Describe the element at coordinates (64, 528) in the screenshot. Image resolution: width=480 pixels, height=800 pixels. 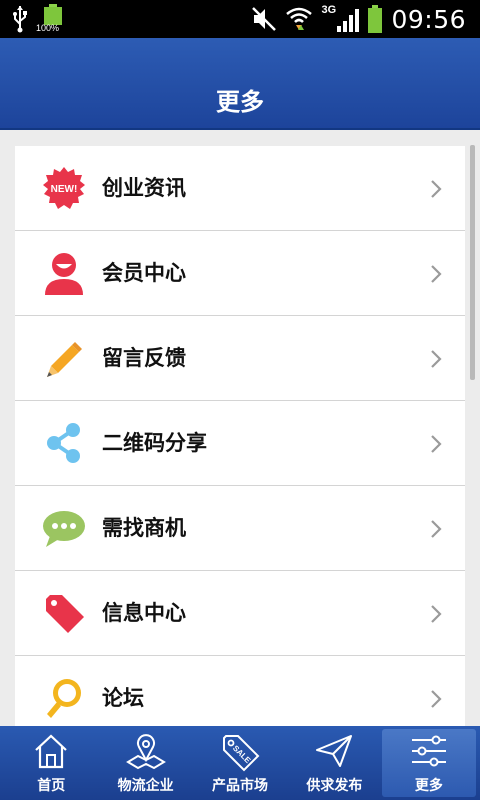
I see `chat-bubble-icon` at that location.